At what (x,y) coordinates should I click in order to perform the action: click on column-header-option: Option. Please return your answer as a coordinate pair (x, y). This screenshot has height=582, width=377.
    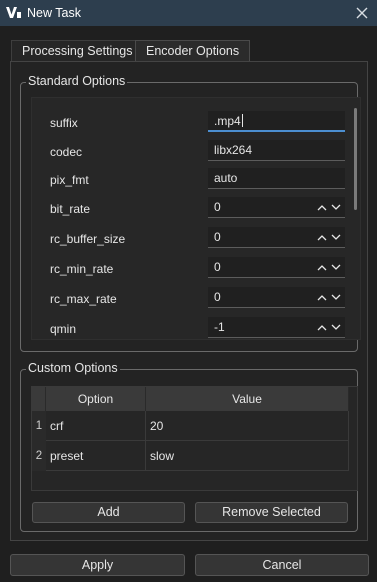
    Looking at the image, I should click on (96, 399).